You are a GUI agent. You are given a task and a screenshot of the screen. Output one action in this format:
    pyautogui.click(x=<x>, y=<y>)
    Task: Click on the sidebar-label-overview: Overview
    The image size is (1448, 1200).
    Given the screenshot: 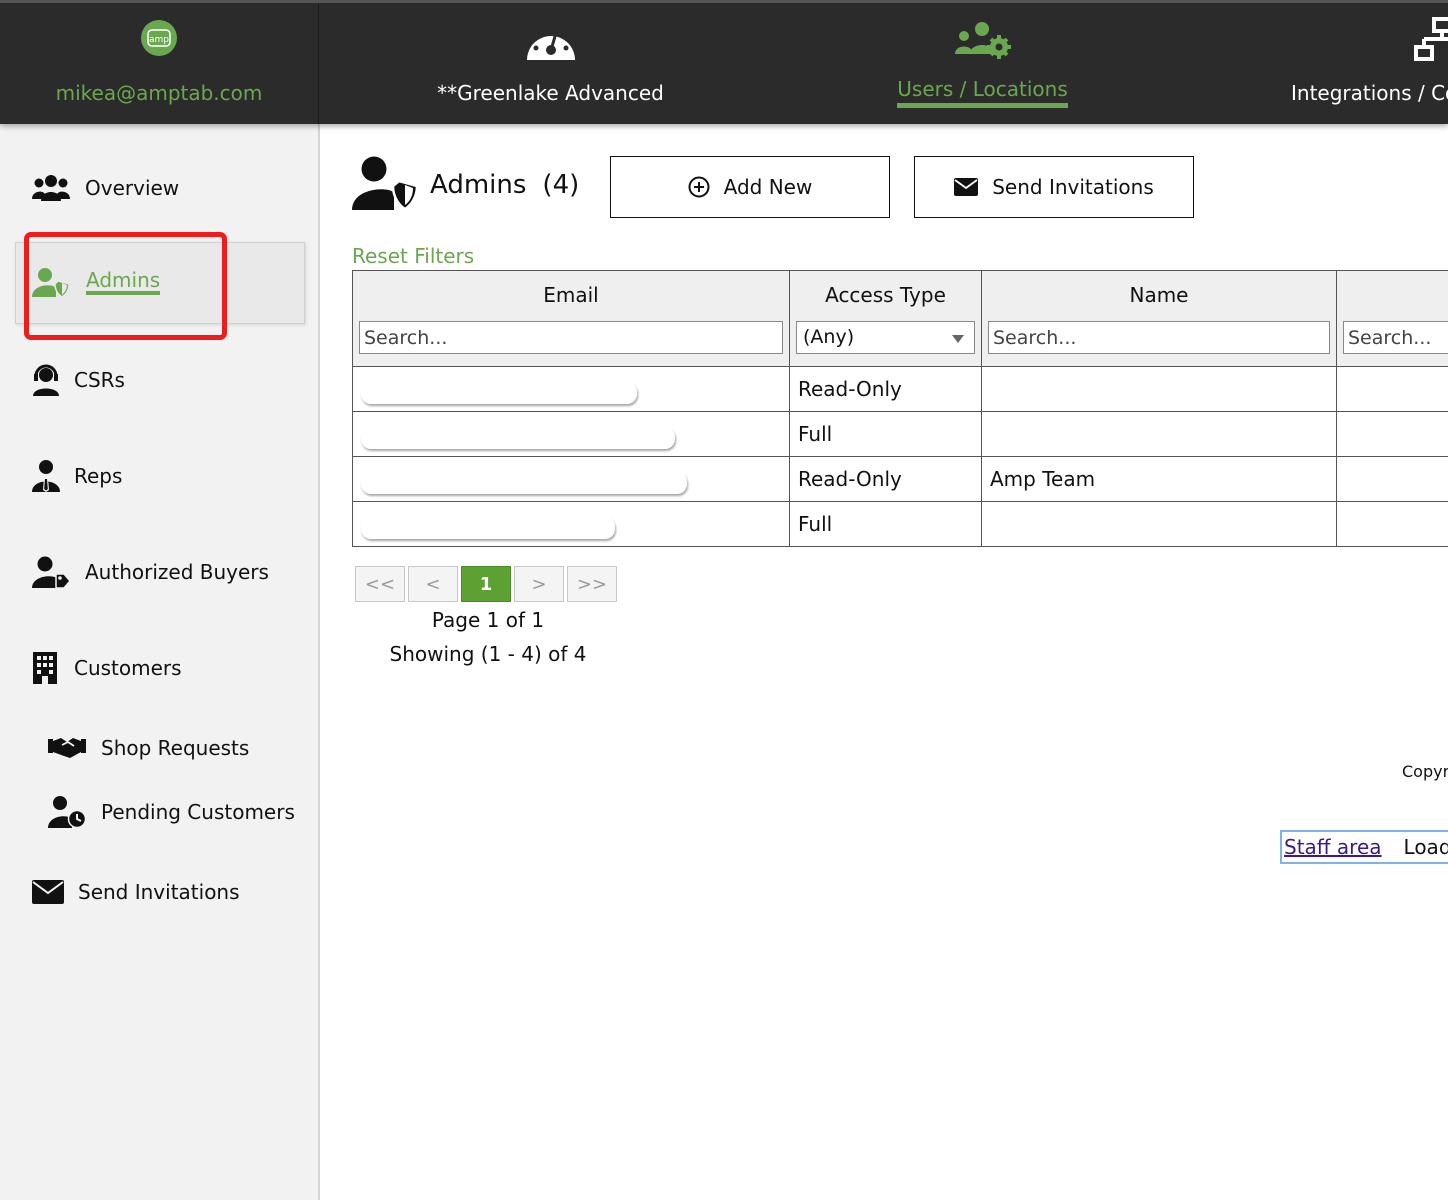 What is the action you would take?
    pyautogui.click(x=132, y=188)
    